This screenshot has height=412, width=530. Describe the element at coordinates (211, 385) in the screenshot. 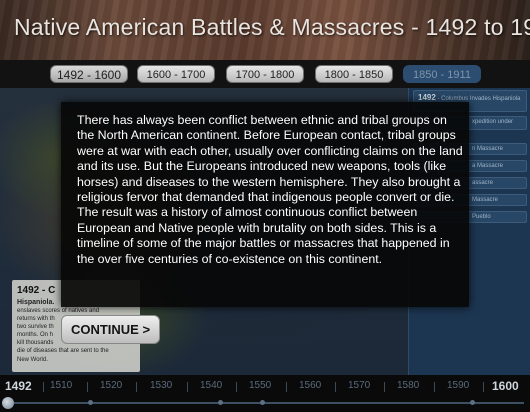

I see `timeline-tick: 1540` at that location.